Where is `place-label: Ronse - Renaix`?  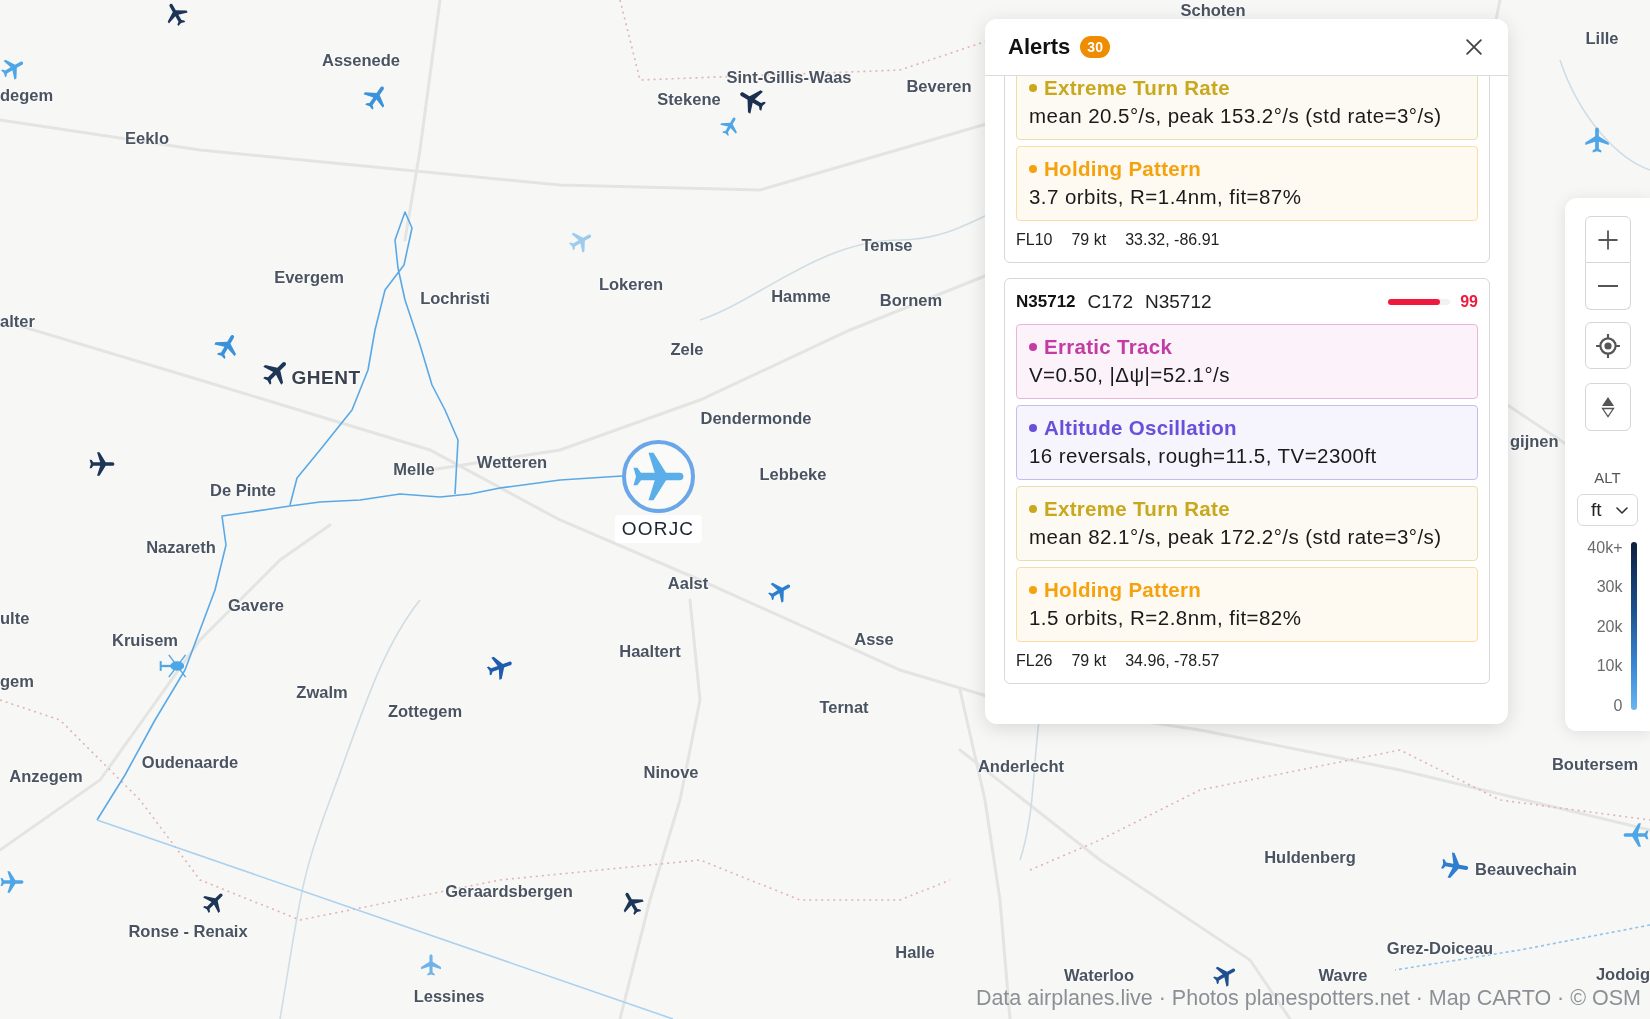 place-label: Ronse - Renaix is located at coordinates (188, 931).